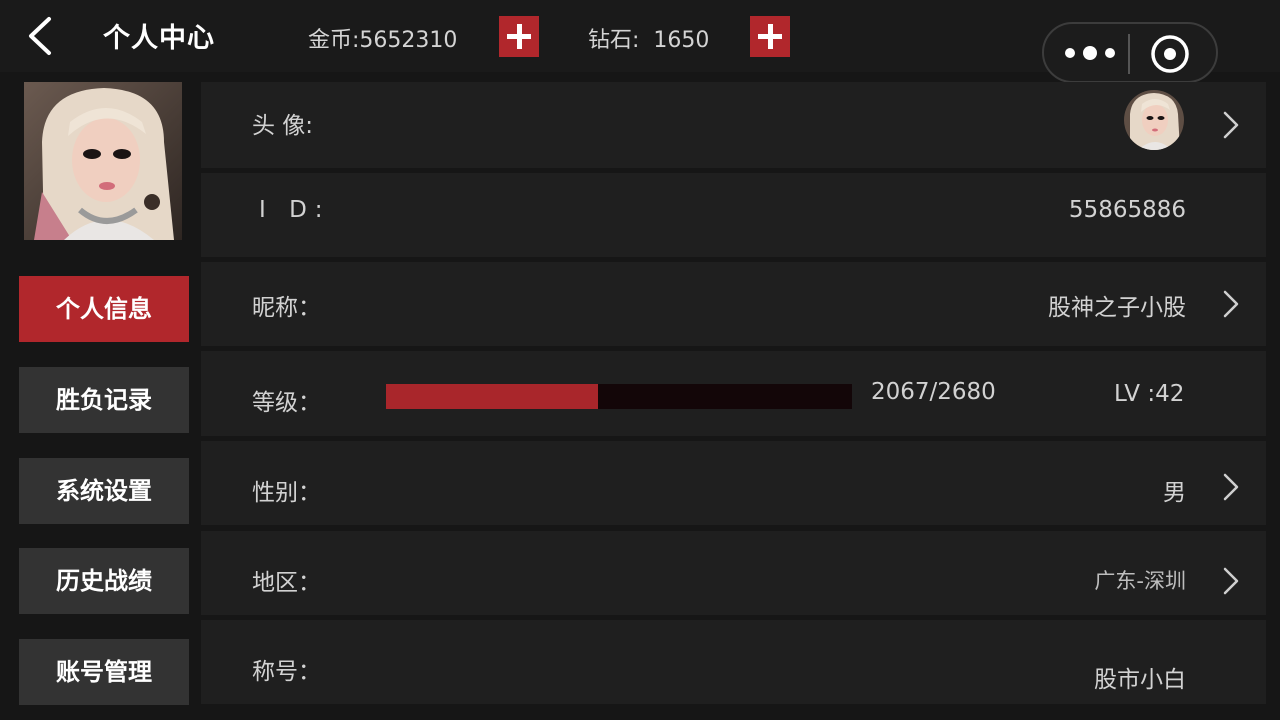 This screenshot has height=720, width=1280. Describe the element at coordinates (733, 573) in the screenshot. I see `region-row: 地区： 广东-深圳` at that location.